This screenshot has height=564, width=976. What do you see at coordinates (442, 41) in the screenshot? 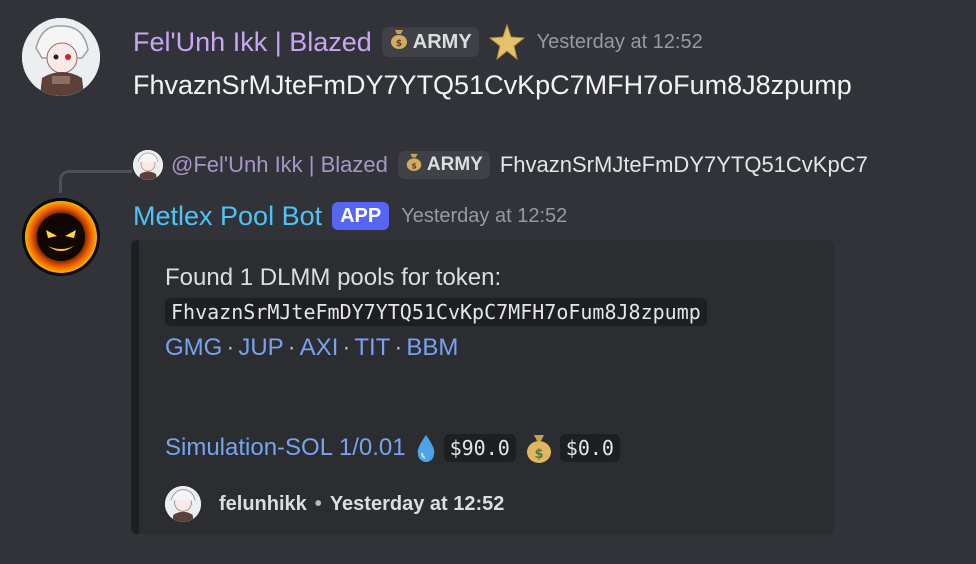
I see `role-tag-label: ARMY` at bounding box center [442, 41].